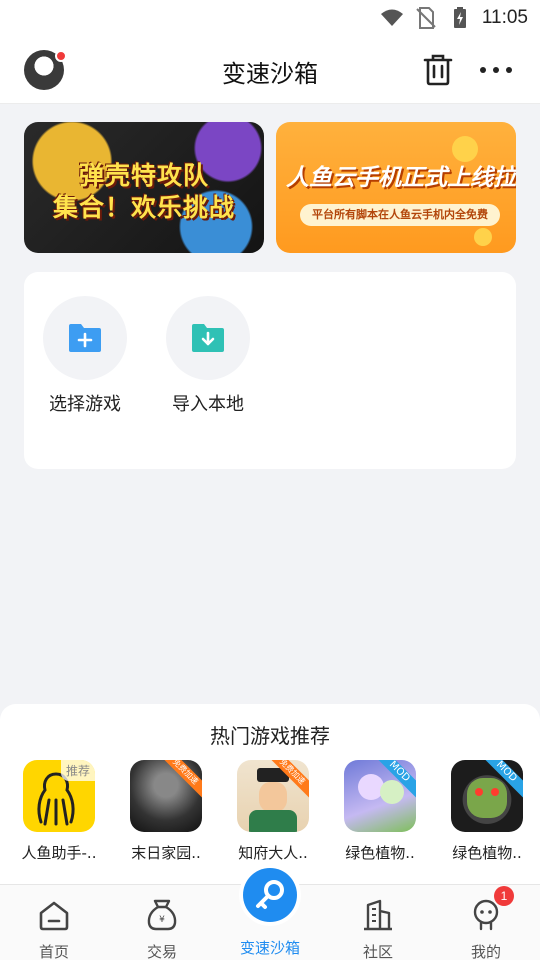 The height and width of the screenshot is (960, 540). What do you see at coordinates (59, 796) in the screenshot?
I see `game-thumb: 推荐` at bounding box center [59, 796].